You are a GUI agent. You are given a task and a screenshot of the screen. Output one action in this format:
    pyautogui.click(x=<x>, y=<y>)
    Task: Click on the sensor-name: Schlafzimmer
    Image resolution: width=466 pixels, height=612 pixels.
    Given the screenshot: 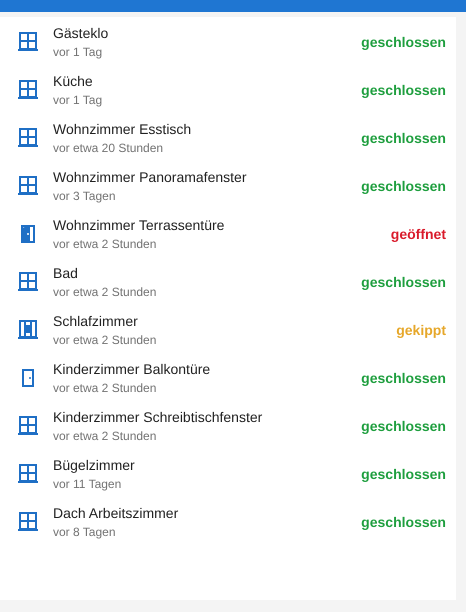 What is the action you would take?
    pyautogui.click(x=96, y=321)
    